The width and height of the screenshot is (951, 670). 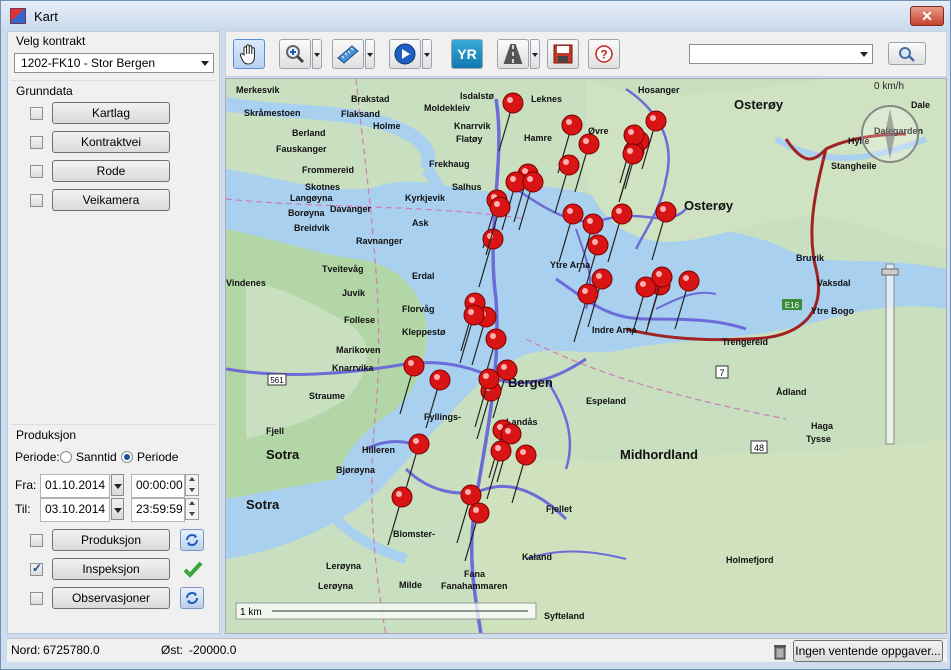 What do you see at coordinates (449, 164) in the screenshot?
I see `map-place-label: Frekhaug` at bounding box center [449, 164].